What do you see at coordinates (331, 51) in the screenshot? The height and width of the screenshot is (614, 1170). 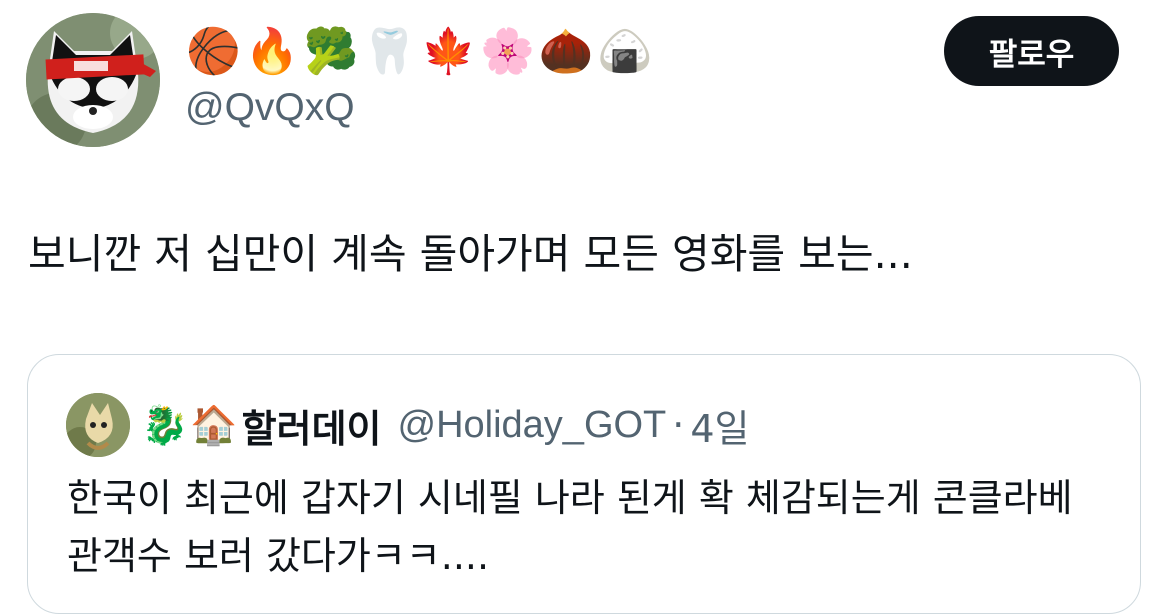 I see `broccoli-emoji-icon: 🥦` at bounding box center [331, 51].